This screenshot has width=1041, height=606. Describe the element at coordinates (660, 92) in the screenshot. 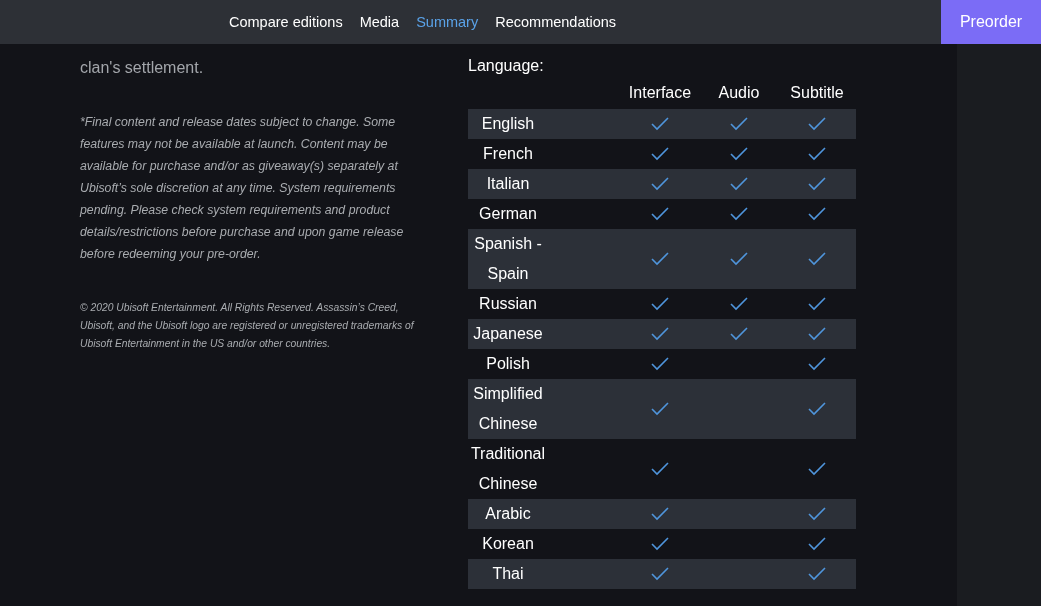

I see `column-header: Interface` at that location.